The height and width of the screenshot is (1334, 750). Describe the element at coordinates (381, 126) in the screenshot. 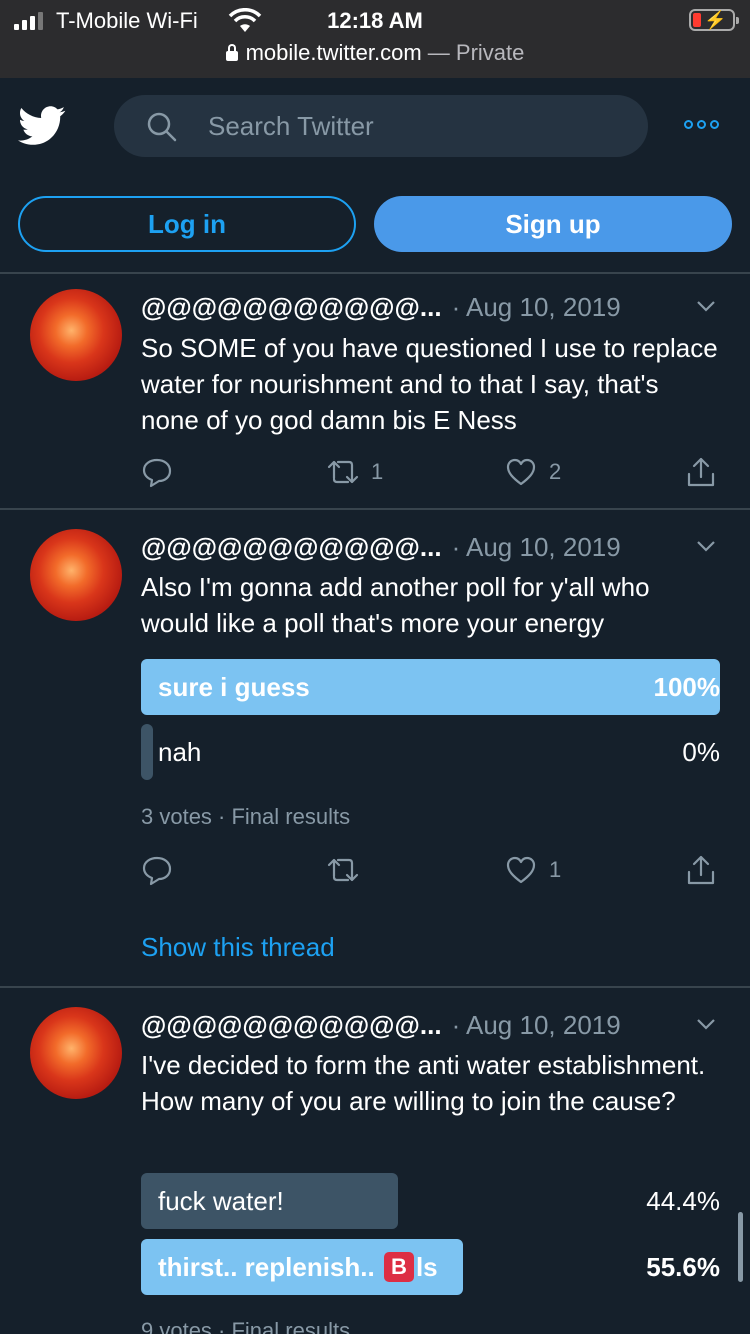

I see `search-input: Search Twitter` at that location.